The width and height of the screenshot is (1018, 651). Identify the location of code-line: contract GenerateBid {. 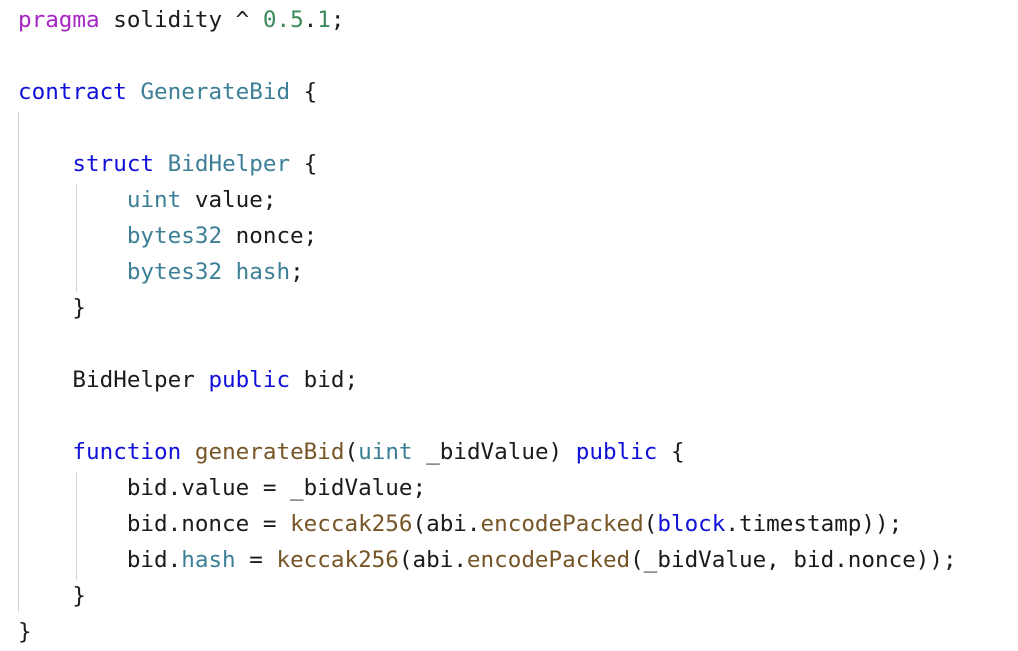
(487, 92).